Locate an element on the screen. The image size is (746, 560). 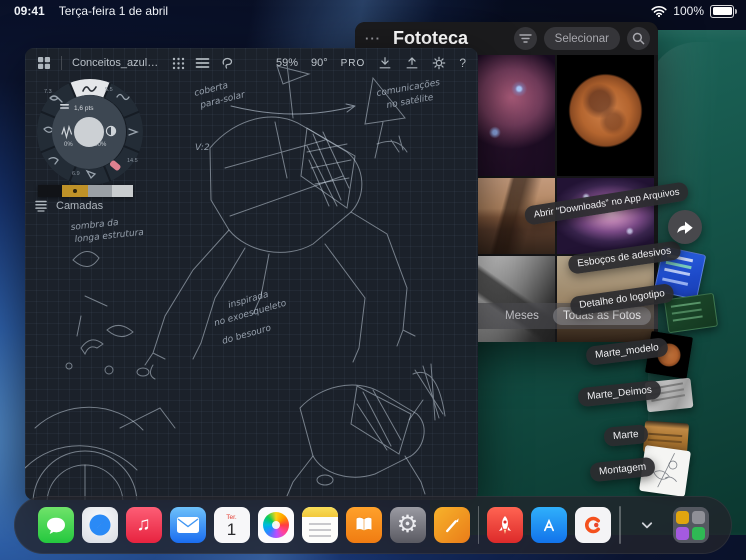
layers-icon is located at coordinates (41, 206).